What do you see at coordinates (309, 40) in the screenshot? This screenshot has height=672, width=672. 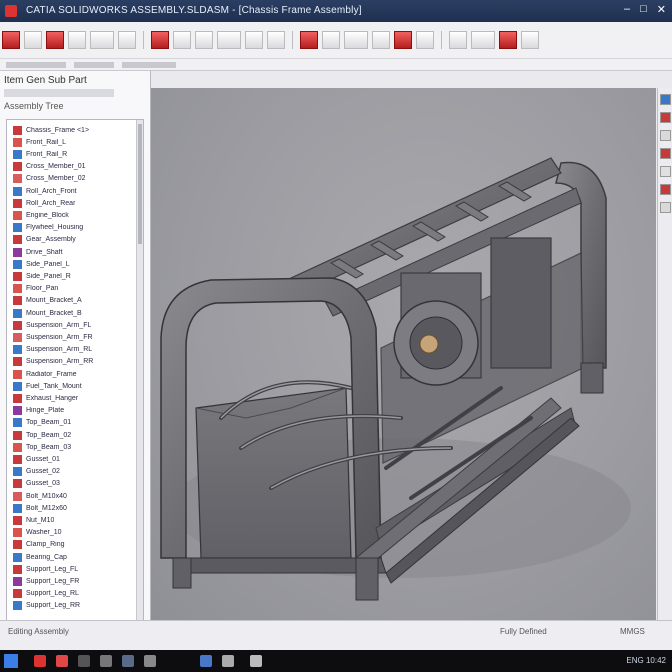 I see `section-view-button` at bounding box center [309, 40].